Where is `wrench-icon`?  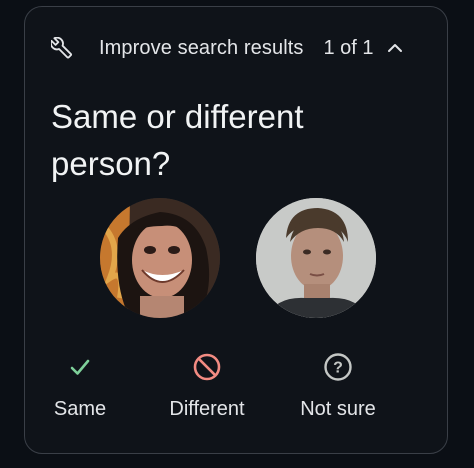
wrench-icon is located at coordinates (62, 48).